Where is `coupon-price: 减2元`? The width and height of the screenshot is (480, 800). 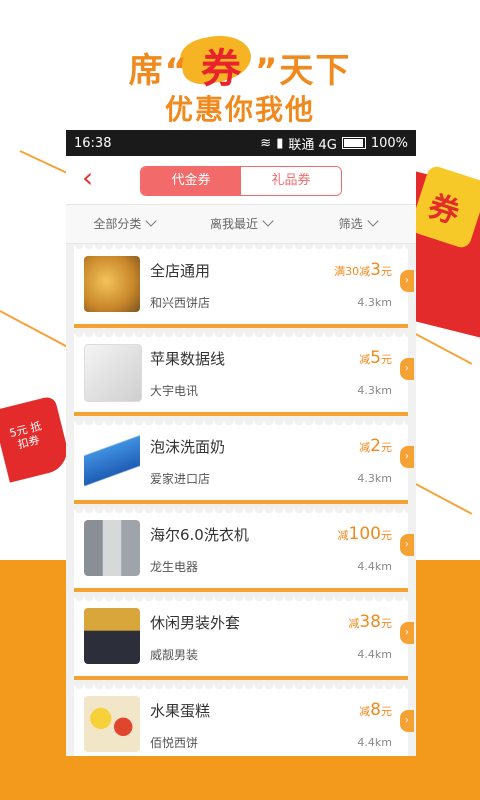 coupon-price: 减2元 is located at coordinates (375, 446).